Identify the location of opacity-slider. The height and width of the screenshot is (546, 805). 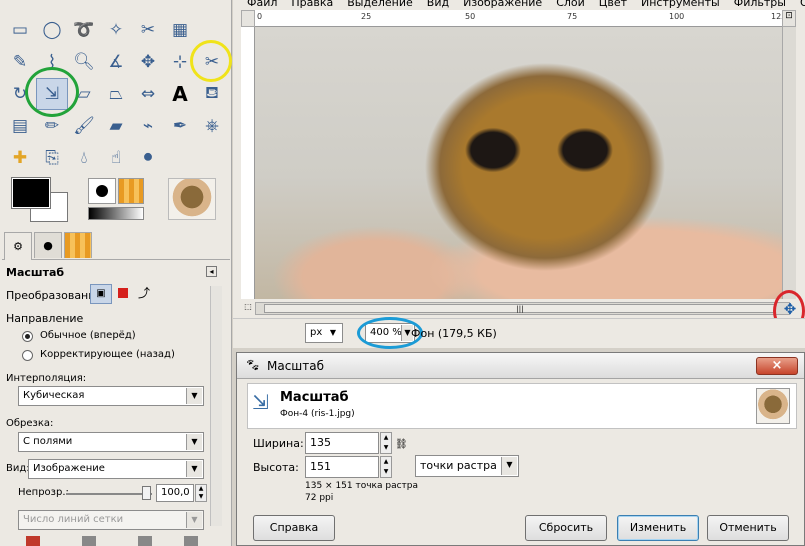
(109, 494).